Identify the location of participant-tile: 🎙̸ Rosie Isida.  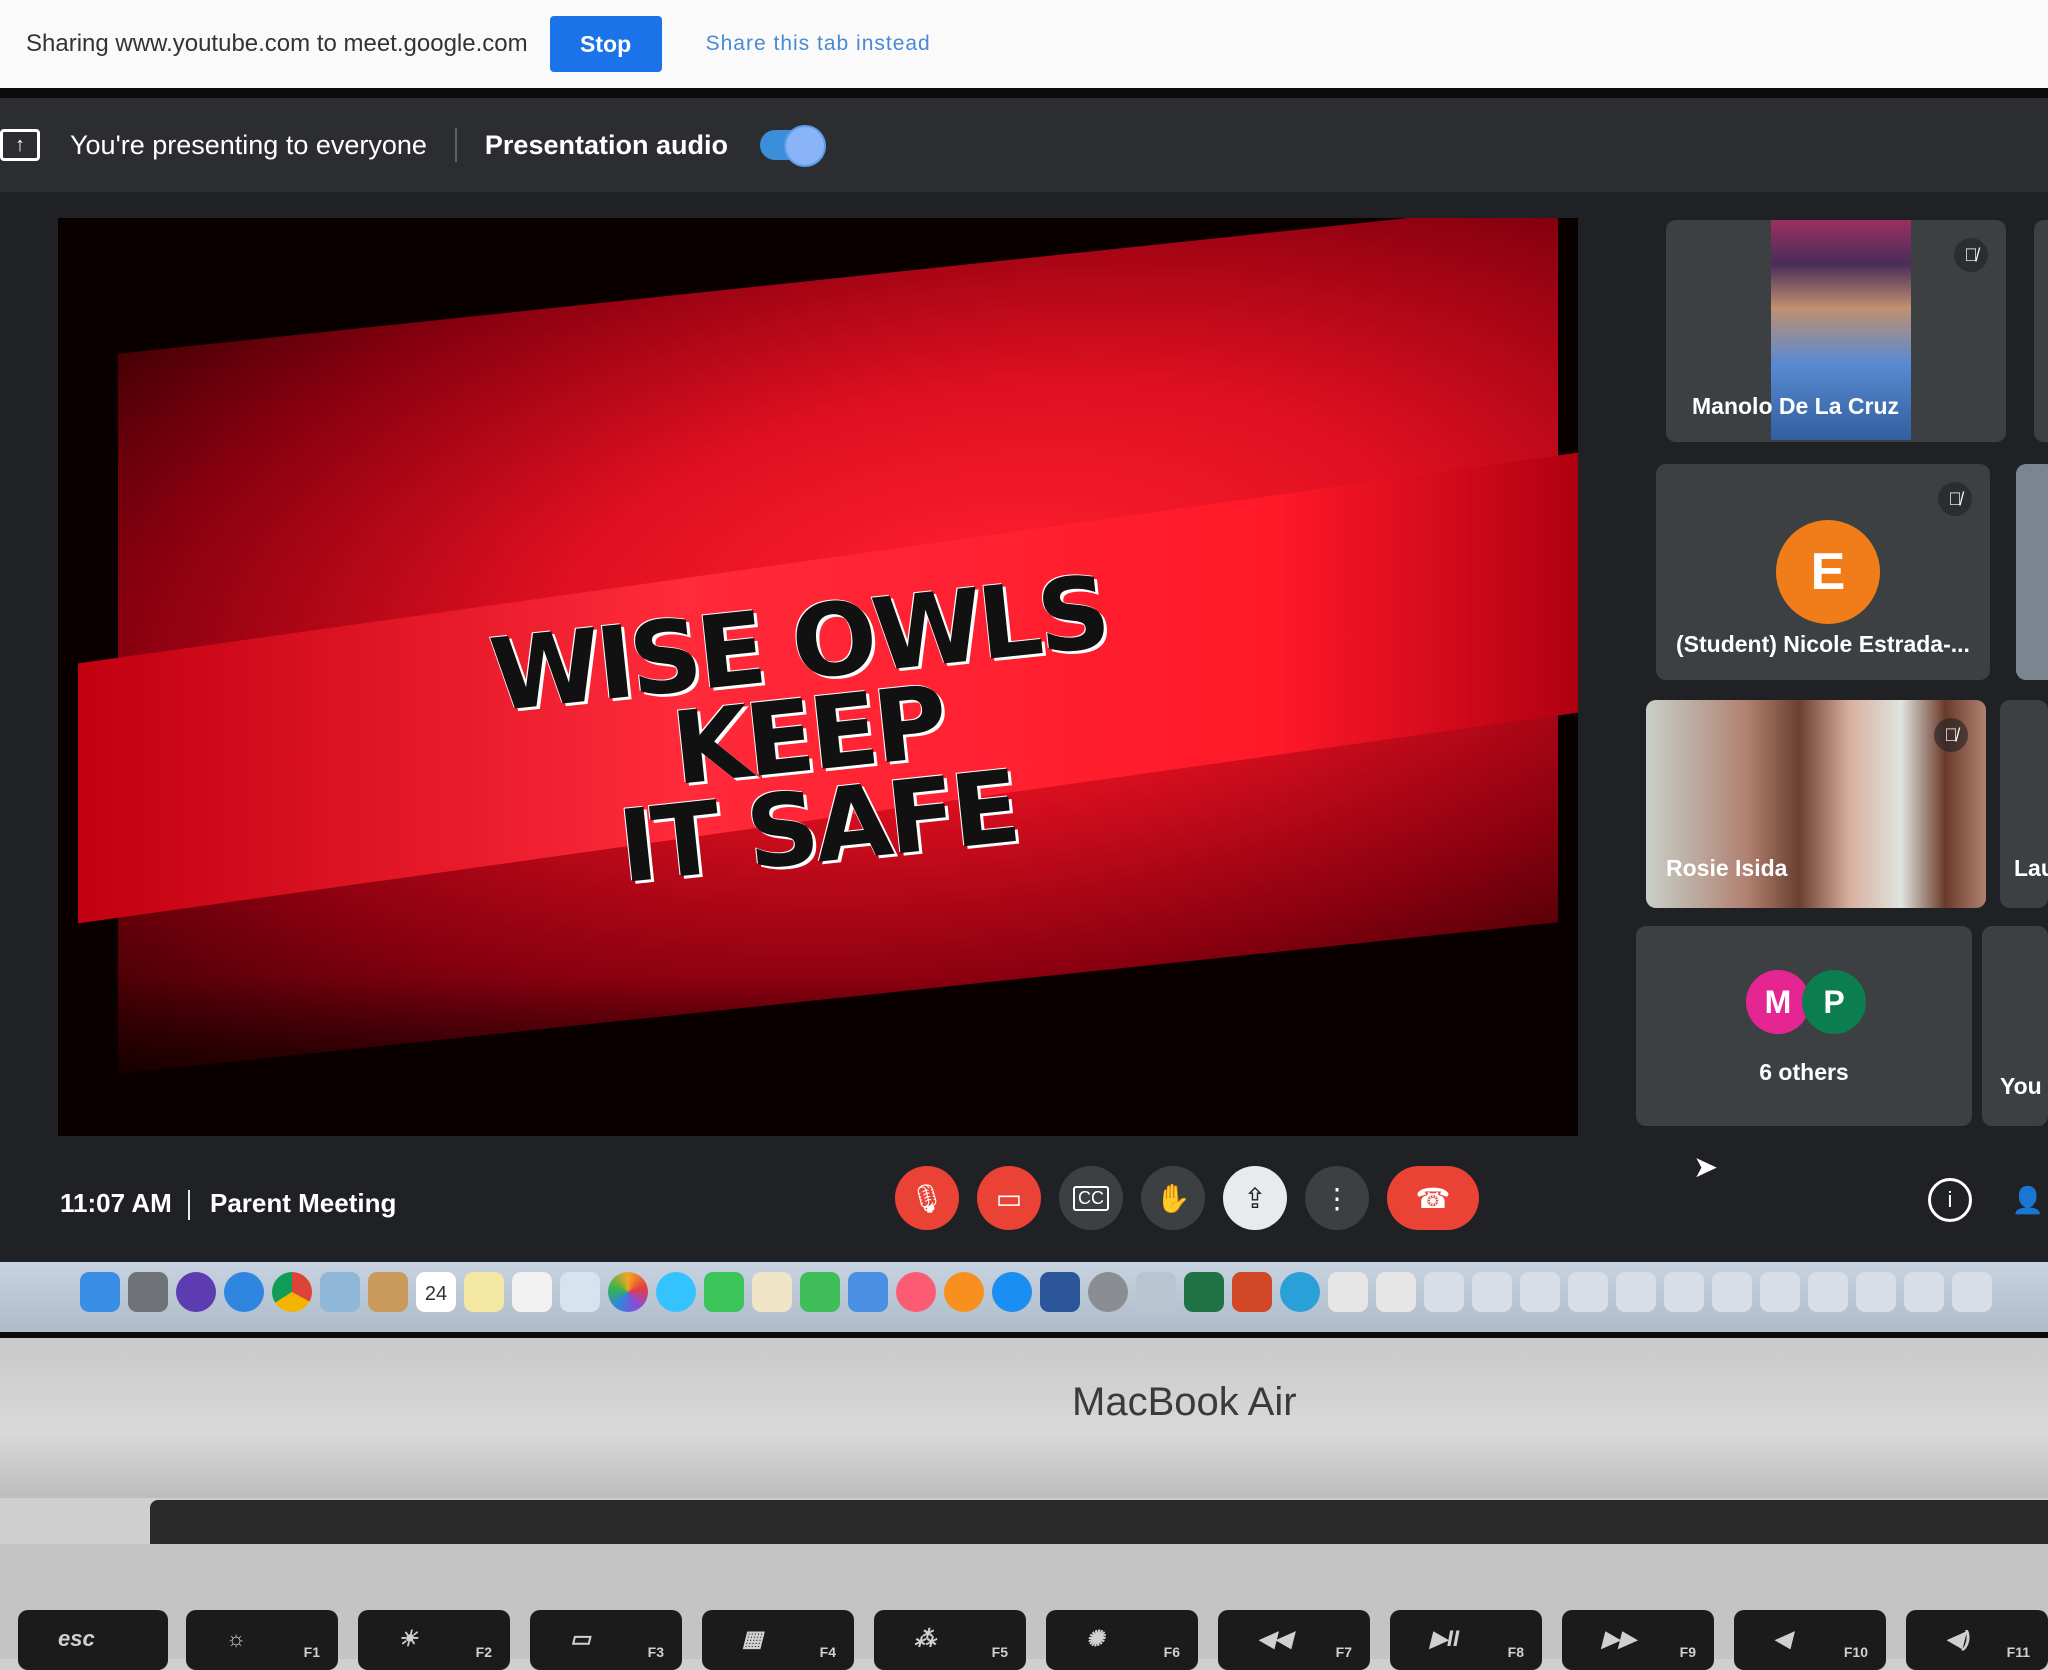
(1816, 804).